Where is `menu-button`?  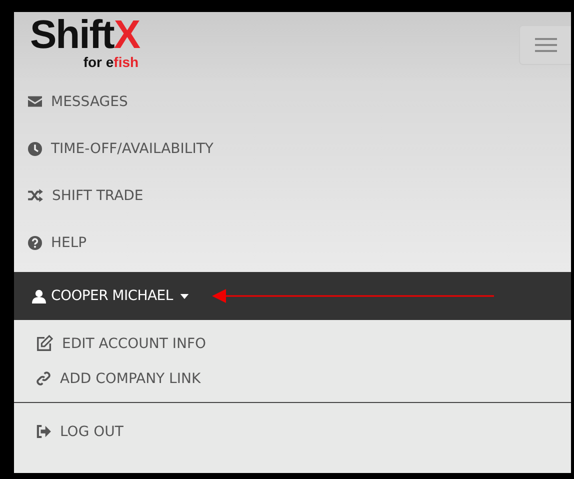 menu-button is located at coordinates (545, 45).